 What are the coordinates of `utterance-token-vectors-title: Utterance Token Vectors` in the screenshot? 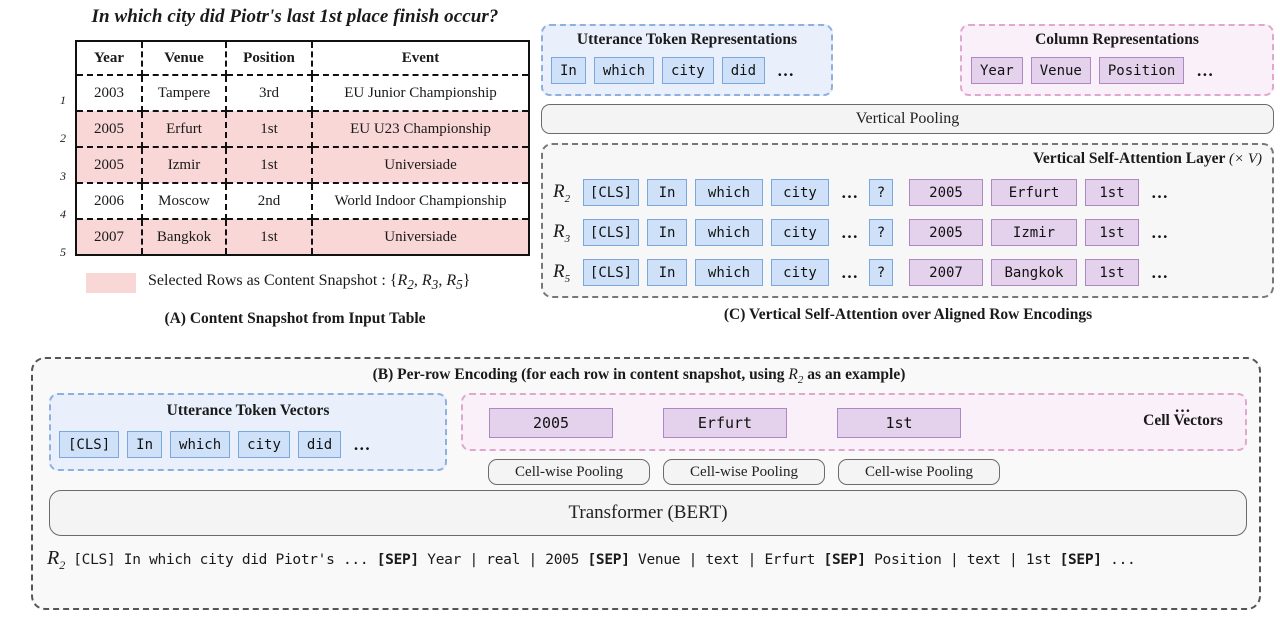 It's located at (248, 410).